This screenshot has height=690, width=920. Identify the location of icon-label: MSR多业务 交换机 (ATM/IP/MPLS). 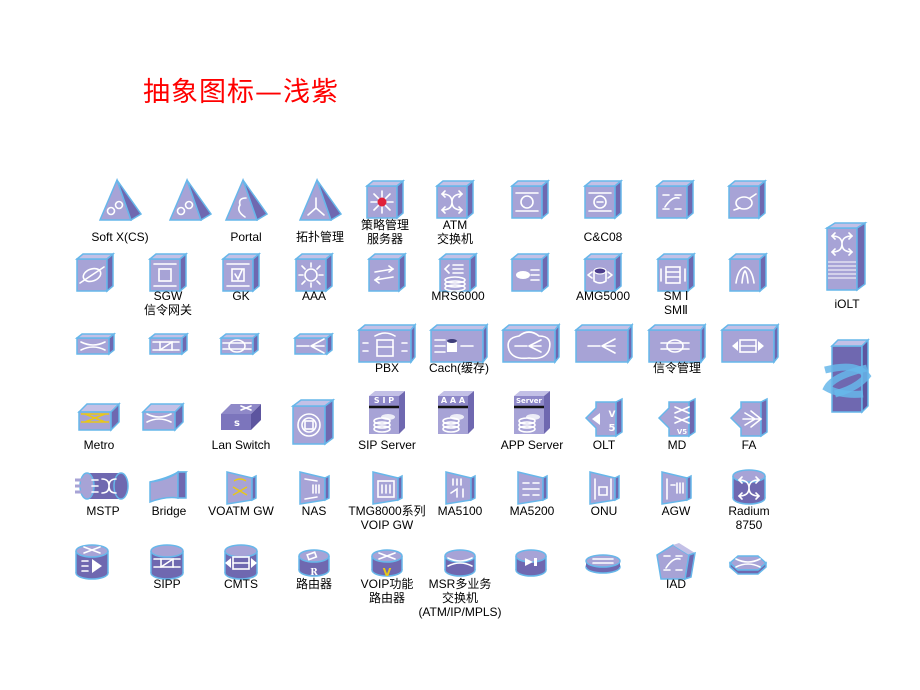
(460, 598).